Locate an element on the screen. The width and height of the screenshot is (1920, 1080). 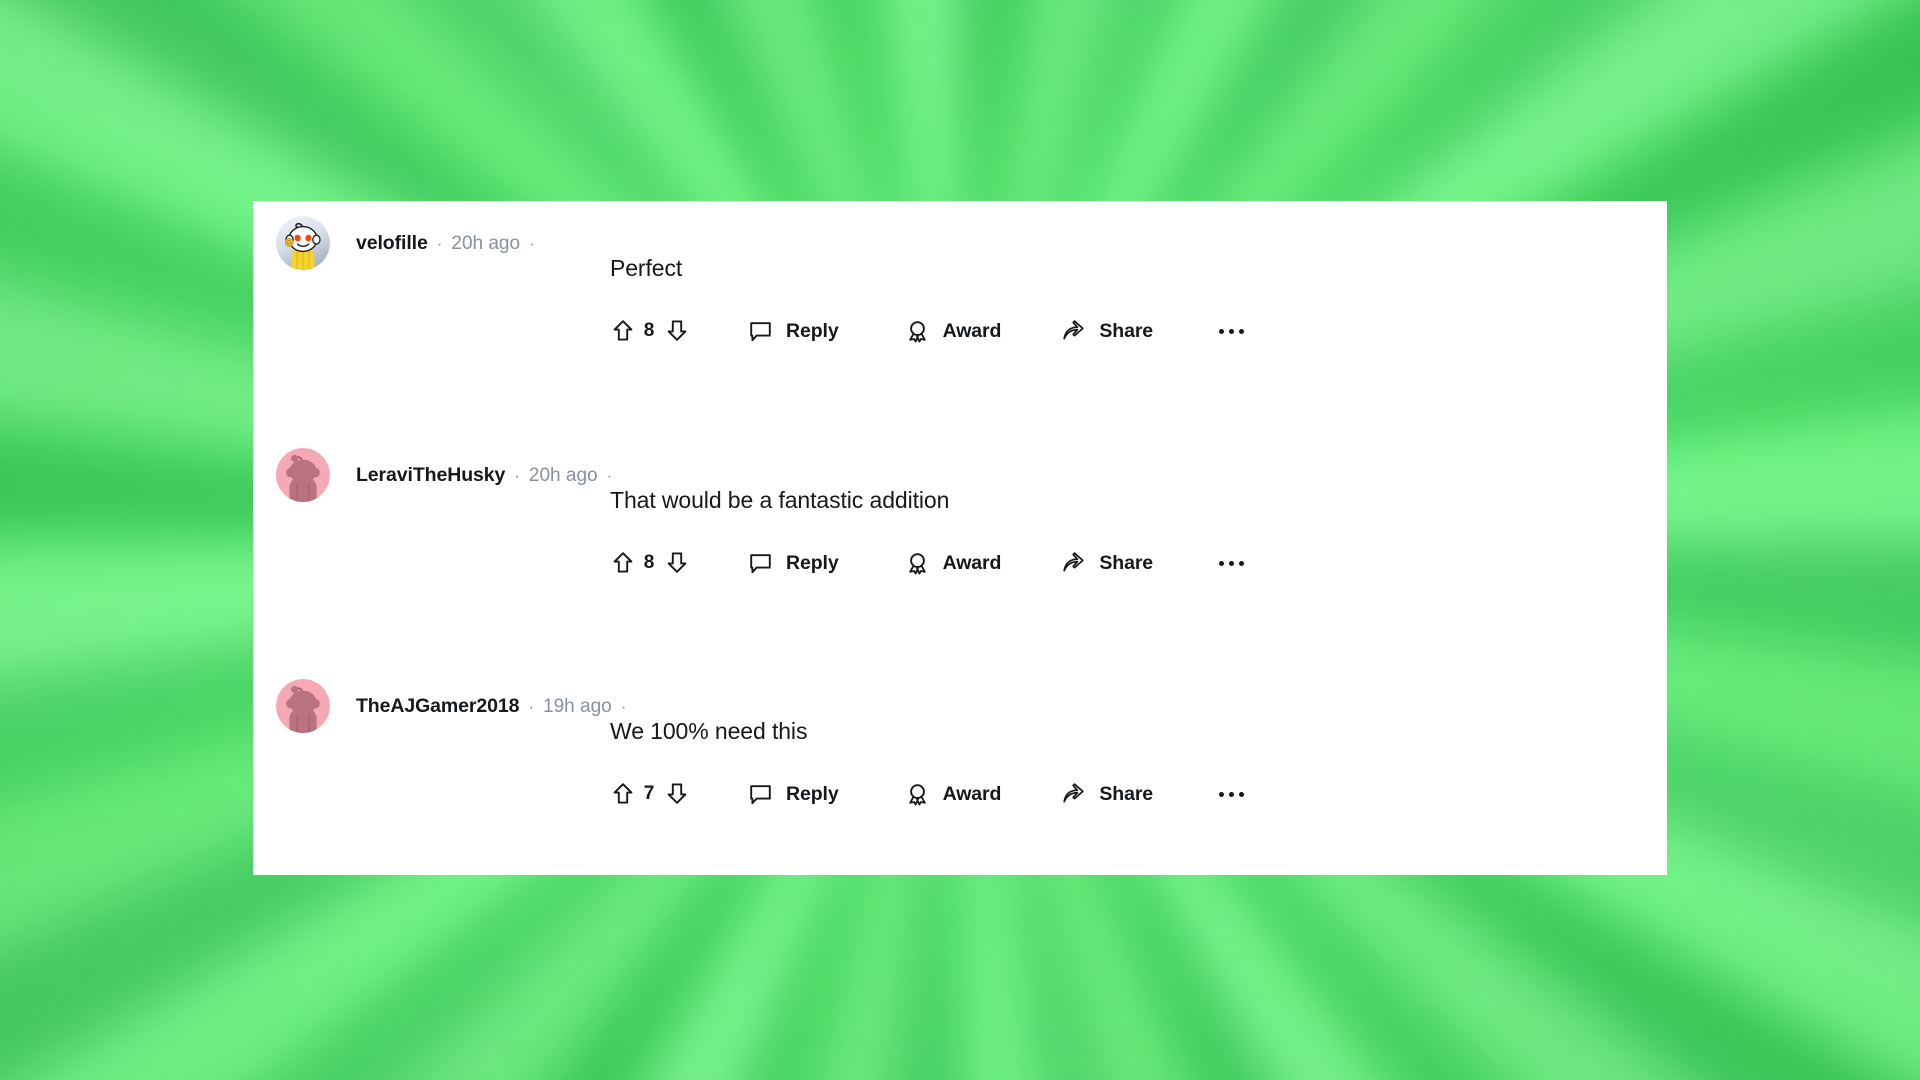
comment-header: TheAJGamer2018 · 19h ago · is located at coordinates (455, 706).